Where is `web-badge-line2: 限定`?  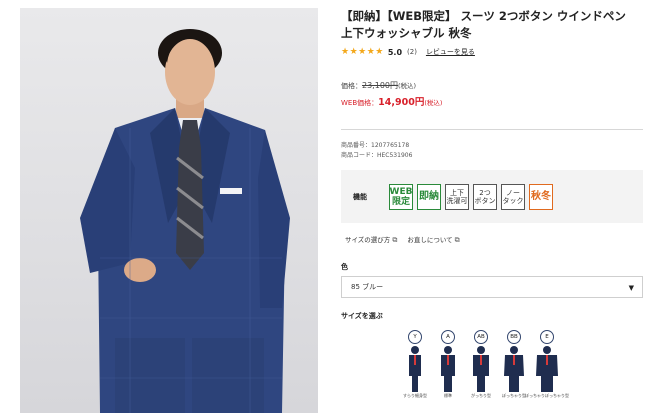
web-badge-line2: 限定 is located at coordinates (400, 201).